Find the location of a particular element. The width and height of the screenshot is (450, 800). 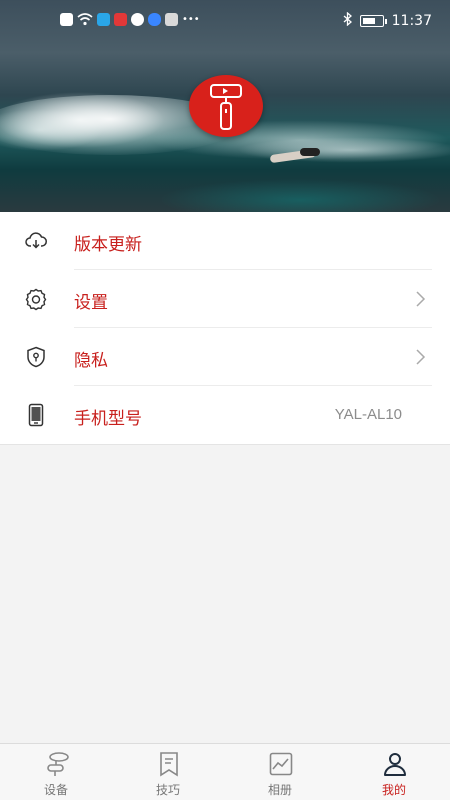

phone-icon is located at coordinates (36, 415).